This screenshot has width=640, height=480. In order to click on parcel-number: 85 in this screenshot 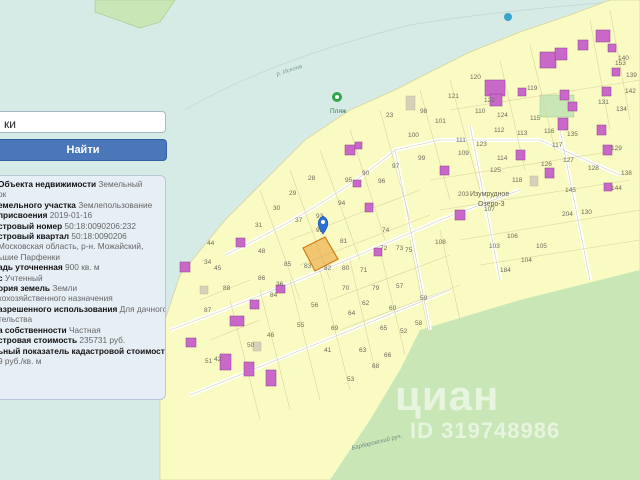, I will do `click(288, 264)`.